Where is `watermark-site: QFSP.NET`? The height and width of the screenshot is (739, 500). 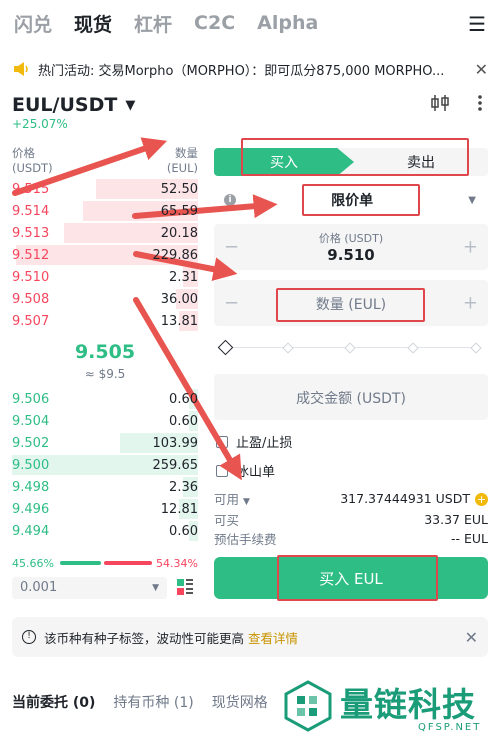 watermark-site: QFSP.NET is located at coordinates (450, 727).